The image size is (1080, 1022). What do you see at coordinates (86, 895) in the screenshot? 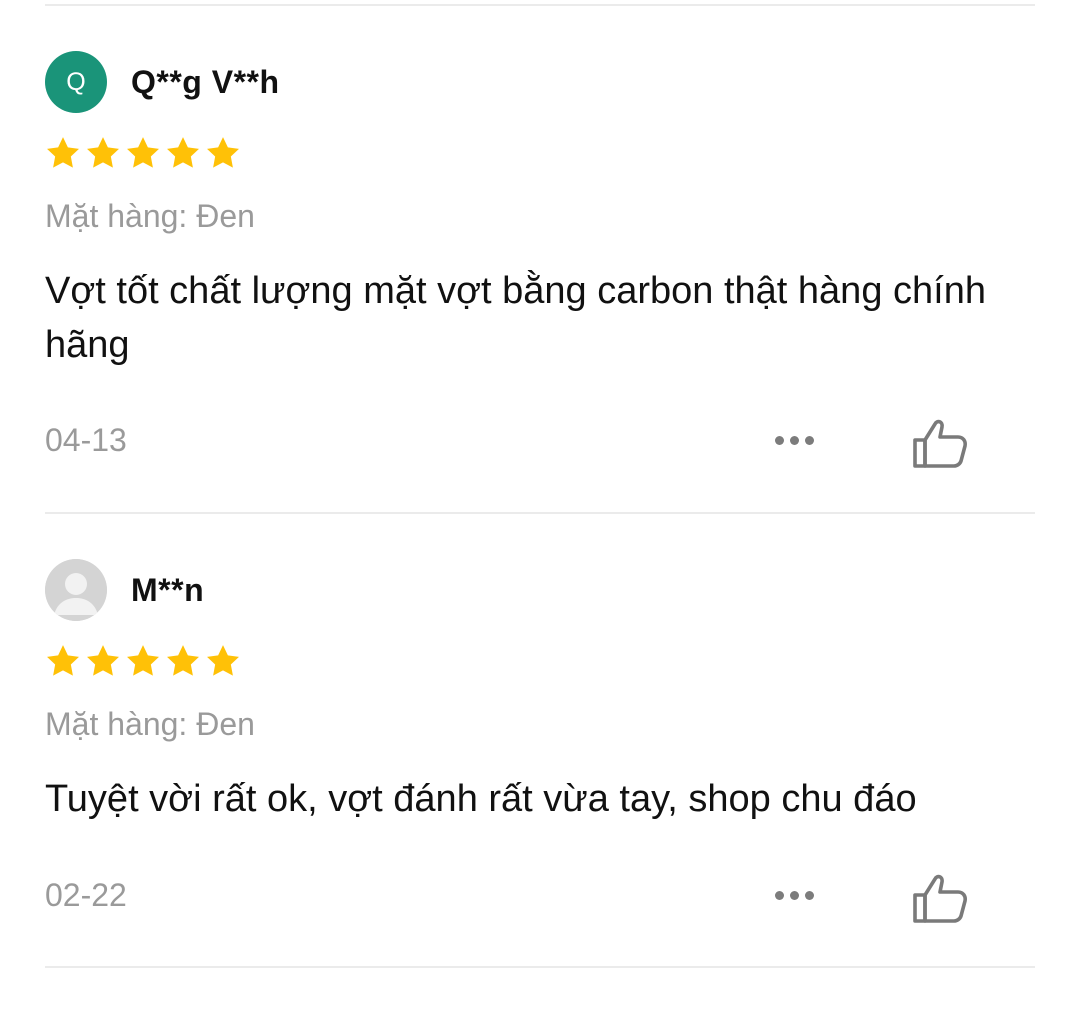
I see `review-date: 02-22` at bounding box center [86, 895].